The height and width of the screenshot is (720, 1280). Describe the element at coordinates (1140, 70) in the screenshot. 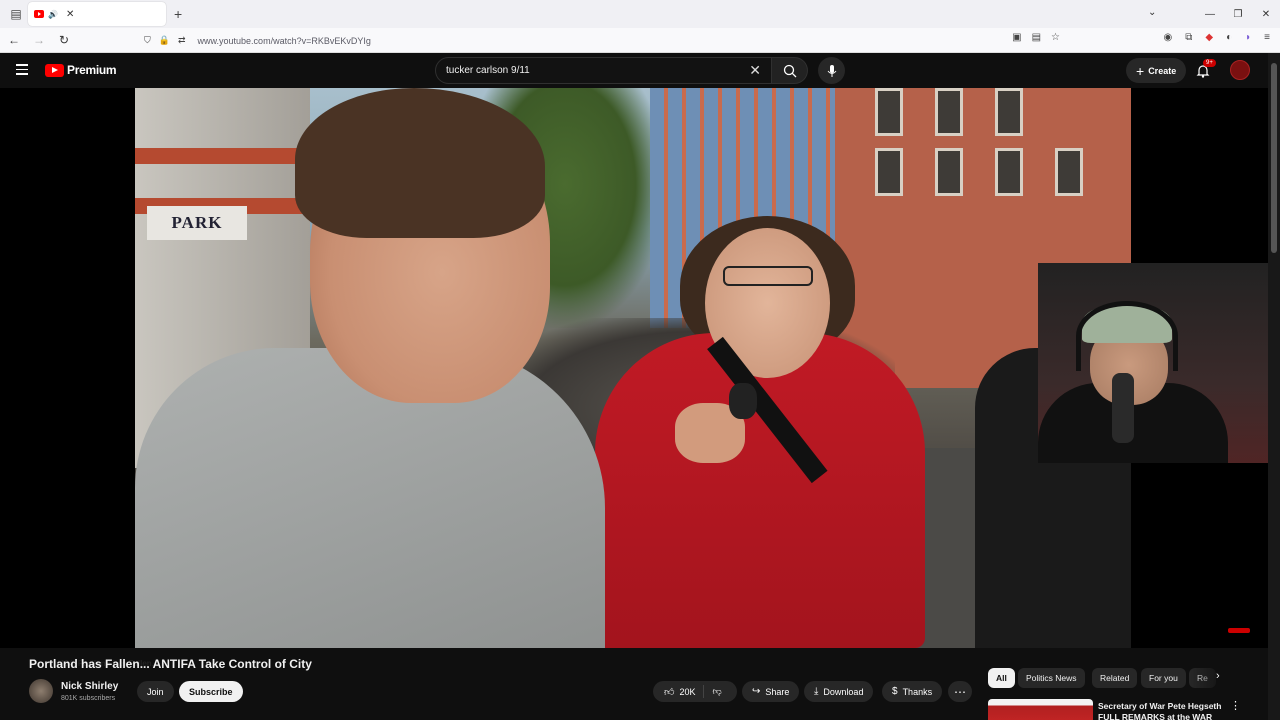

I see `plus-icon: +` at that location.